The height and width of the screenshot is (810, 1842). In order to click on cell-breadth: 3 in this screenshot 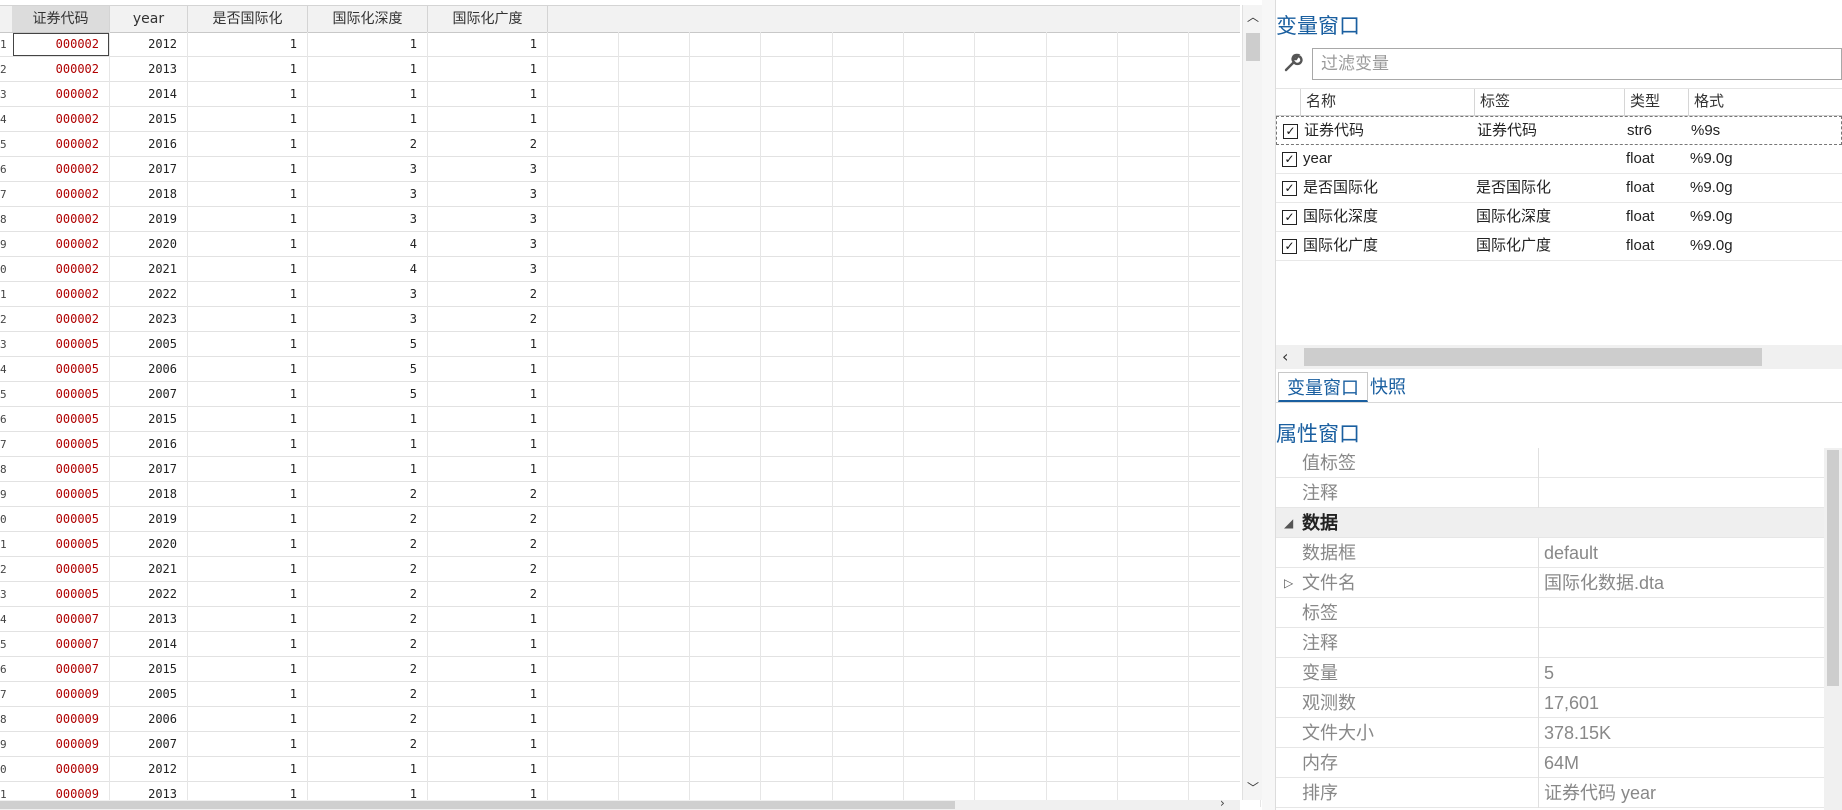, I will do `click(488, 269)`.